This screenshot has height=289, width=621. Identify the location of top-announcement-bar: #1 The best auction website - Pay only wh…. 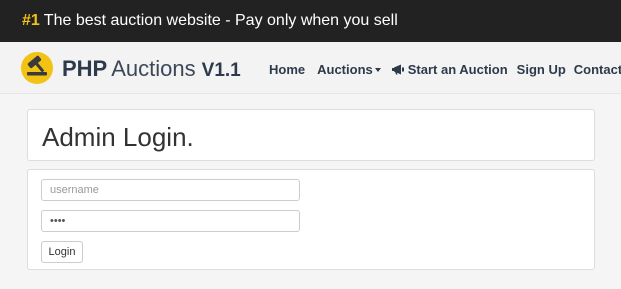
(310, 21).